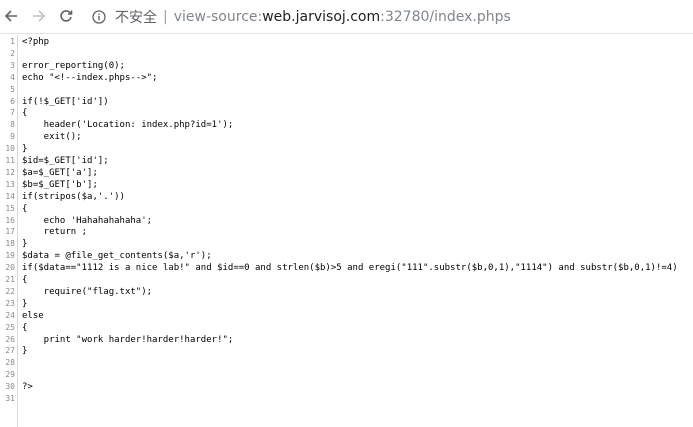  I want to click on security-label: 不安全, so click(136, 17).